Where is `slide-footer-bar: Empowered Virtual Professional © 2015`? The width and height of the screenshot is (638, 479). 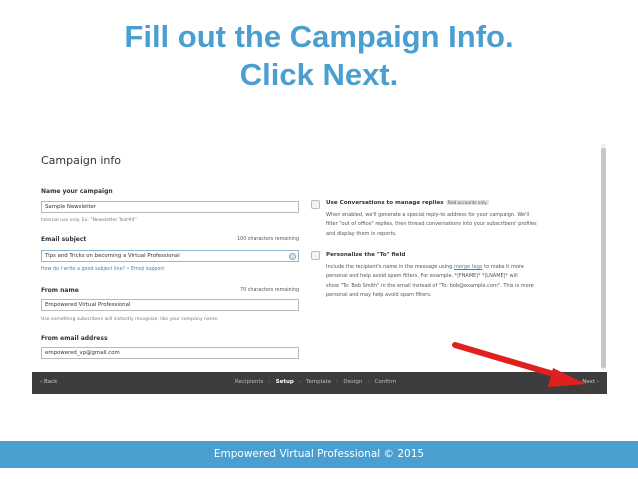 slide-footer-bar: Empowered Virtual Professional © 2015 is located at coordinates (319, 454).